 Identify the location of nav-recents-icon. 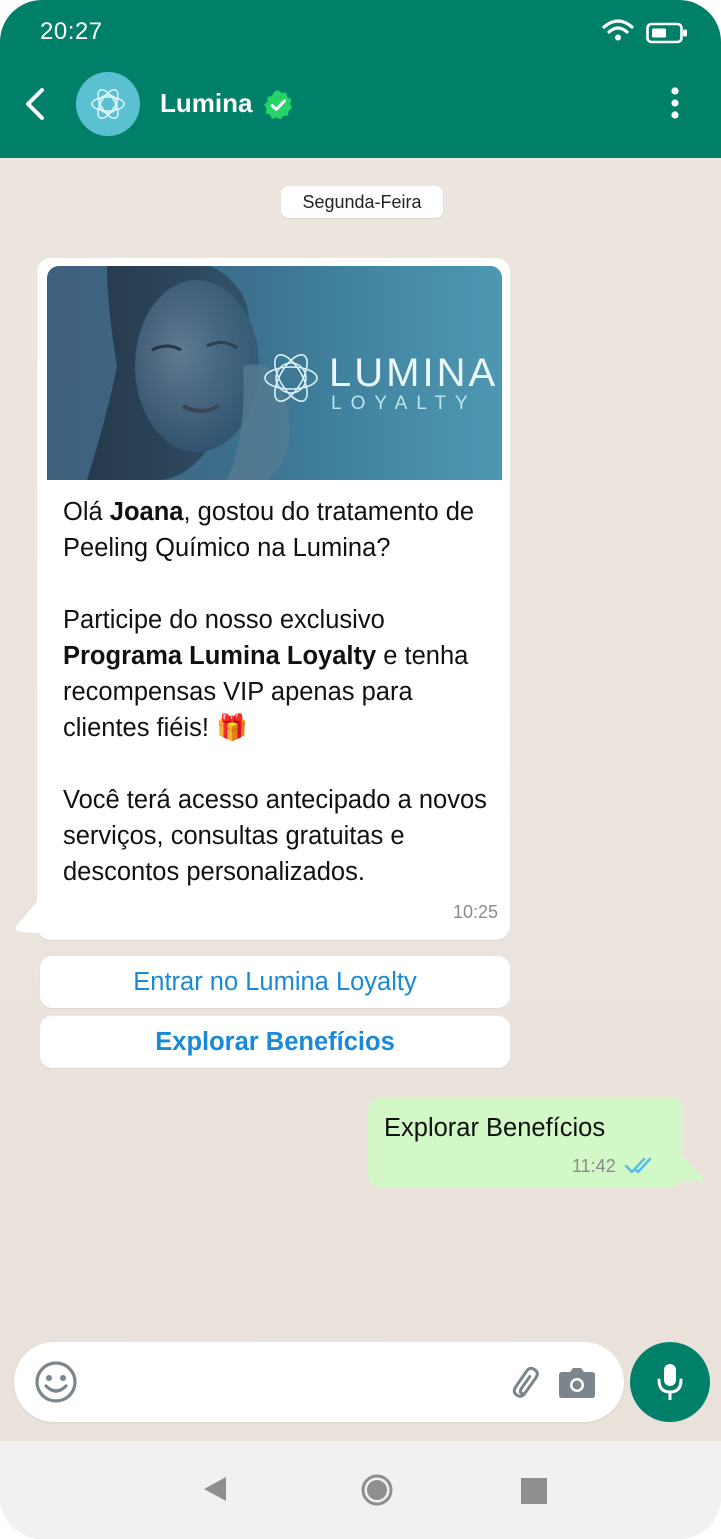
(534, 1491).